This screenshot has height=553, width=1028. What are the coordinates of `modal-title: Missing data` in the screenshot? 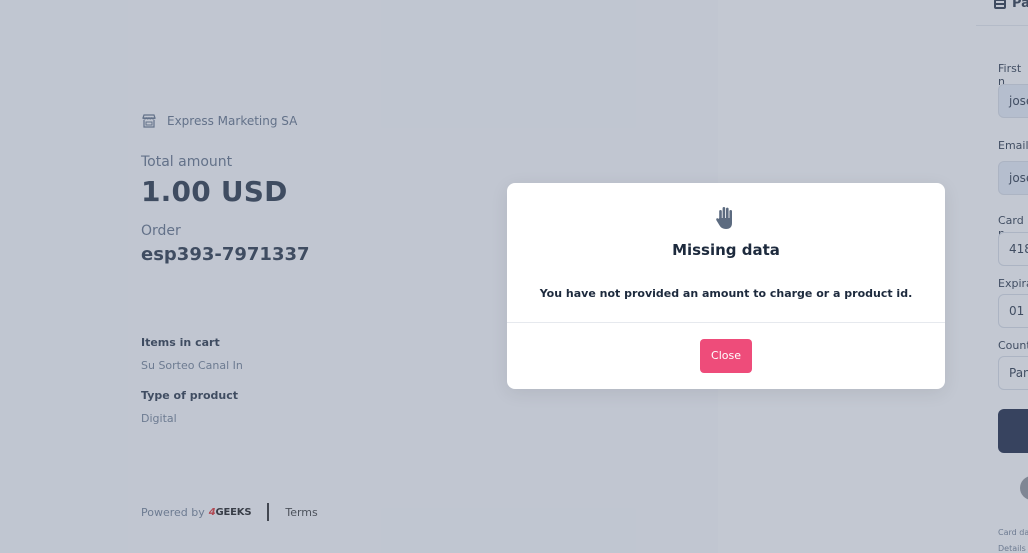 It's located at (726, 250).